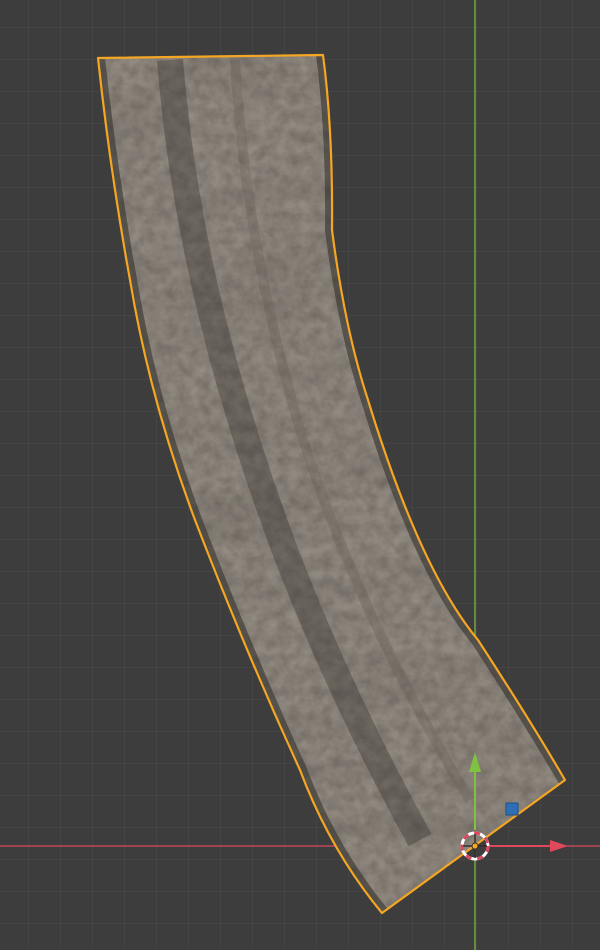 The width and height of the screenshot is (600, 950). Describe the element at coordinates (475, 846) in the screenshot. I see `3d-cursor-icon` at that location.